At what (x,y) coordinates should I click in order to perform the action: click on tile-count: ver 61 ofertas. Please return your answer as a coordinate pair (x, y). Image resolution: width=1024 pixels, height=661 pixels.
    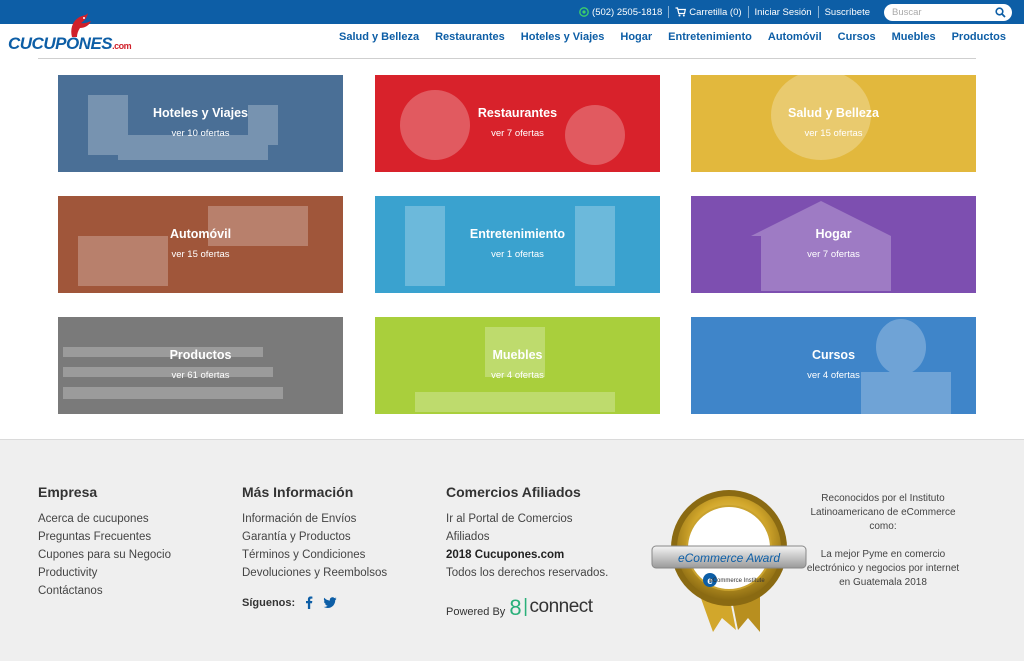
    Looking at the image, I should click on (200, 375).